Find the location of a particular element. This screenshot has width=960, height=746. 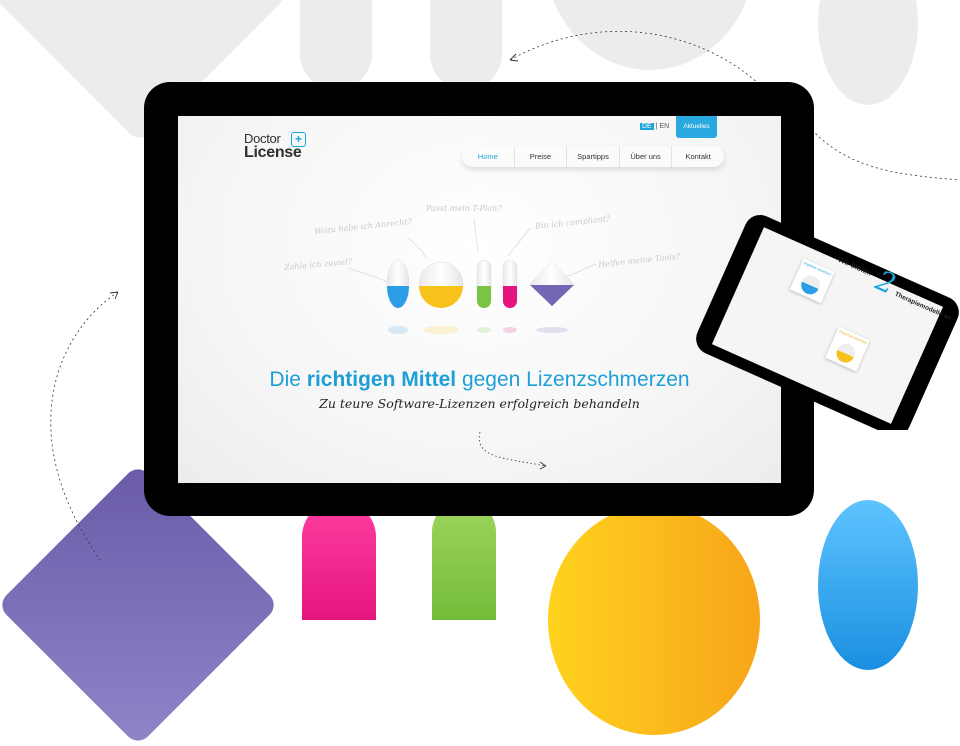

phone-card-yellow: Pauschal erreichen is located at coordinates (848, 349).